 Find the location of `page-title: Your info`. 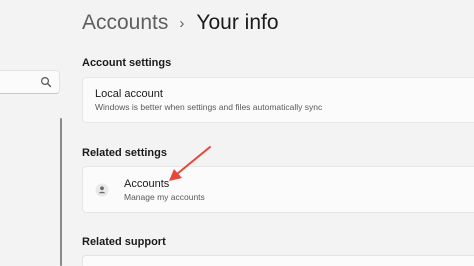

page-title: Your info is located at coordinates (237, 22).